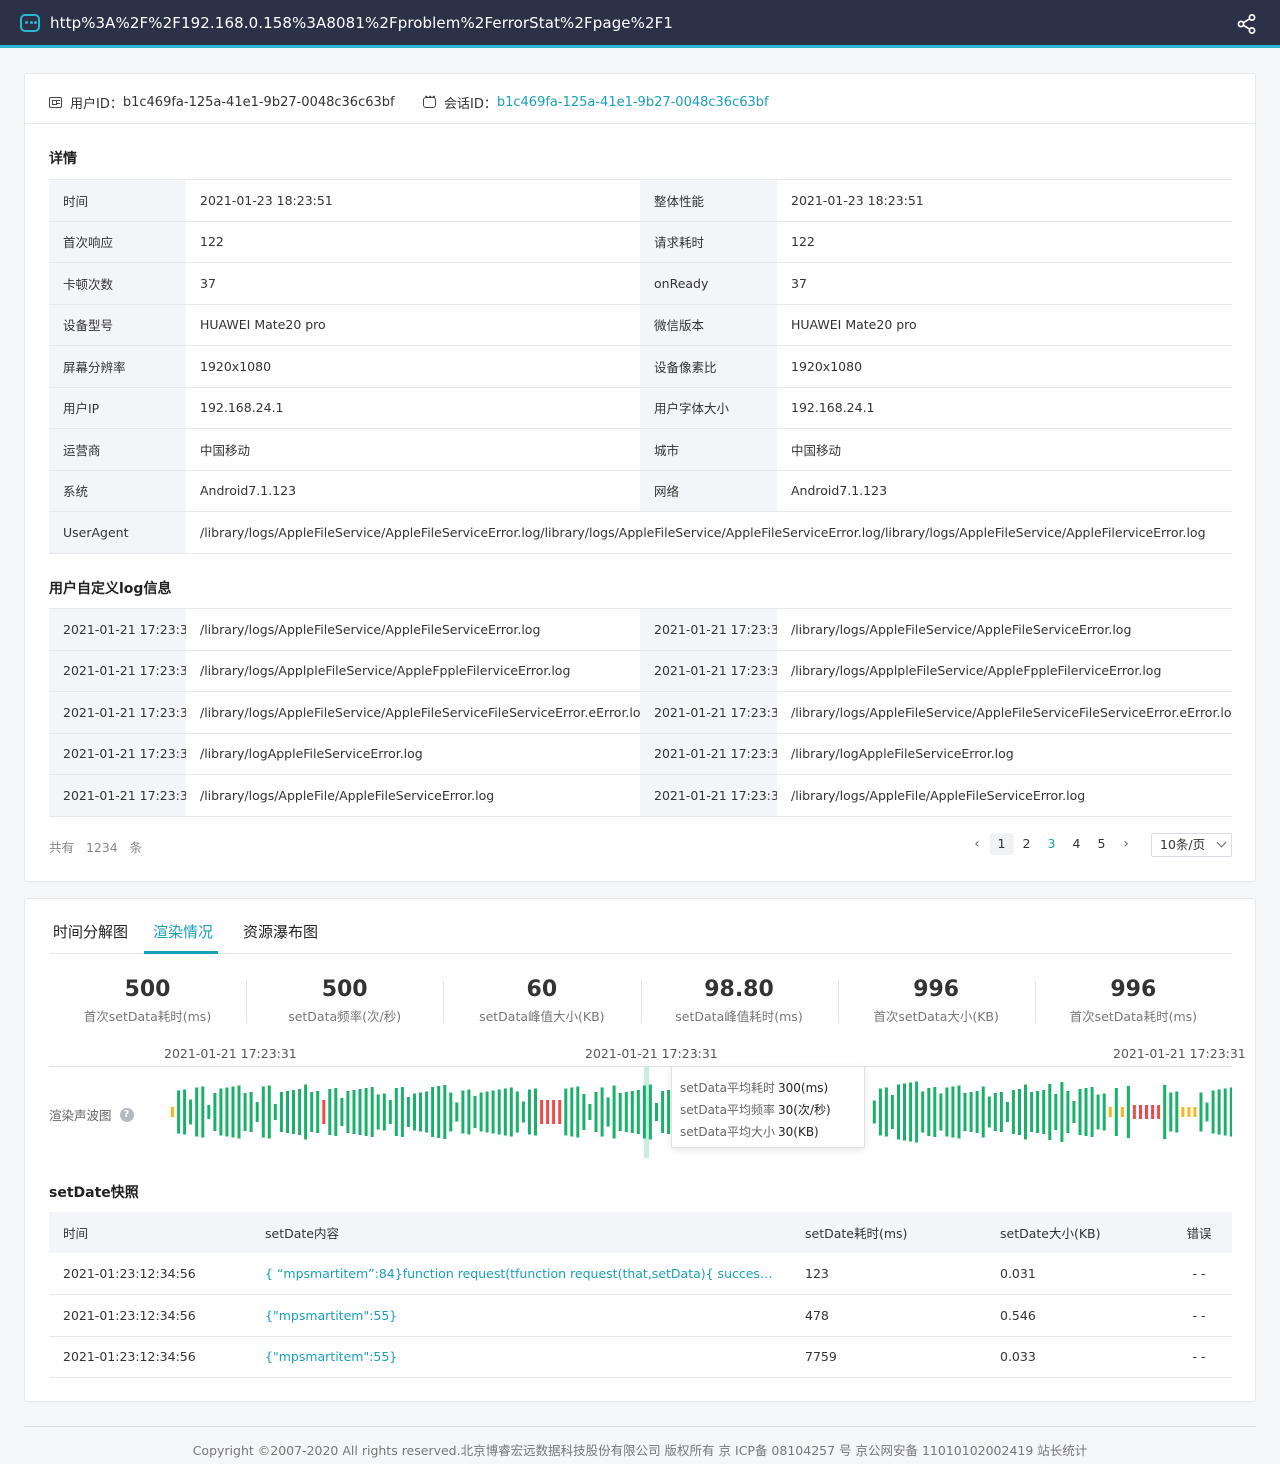  What do you see at coordinates (413, 753) in the screenshot?
I see `log-path: /library/logAppleFileServiceError.log` at bounding box center [413, 753].